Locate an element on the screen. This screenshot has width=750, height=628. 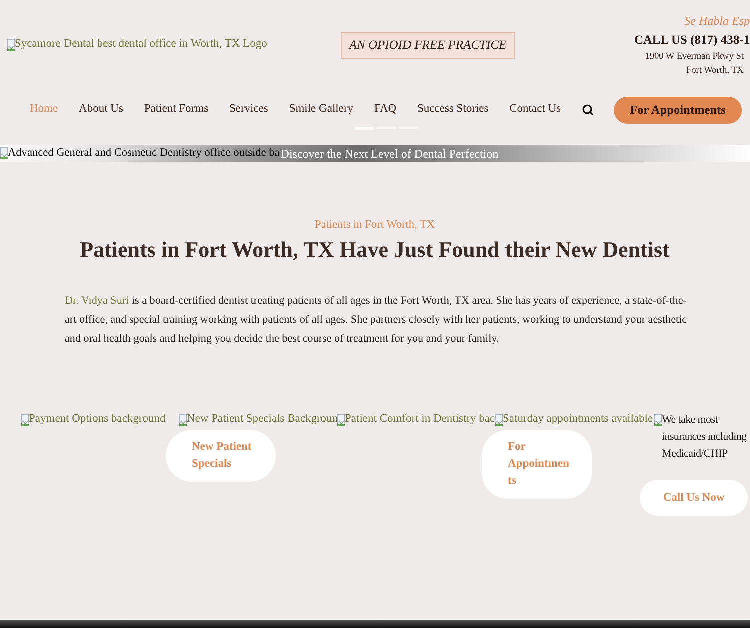
address-line: 1900 W Everman Pkwy St is located at coordinates (695, 57).